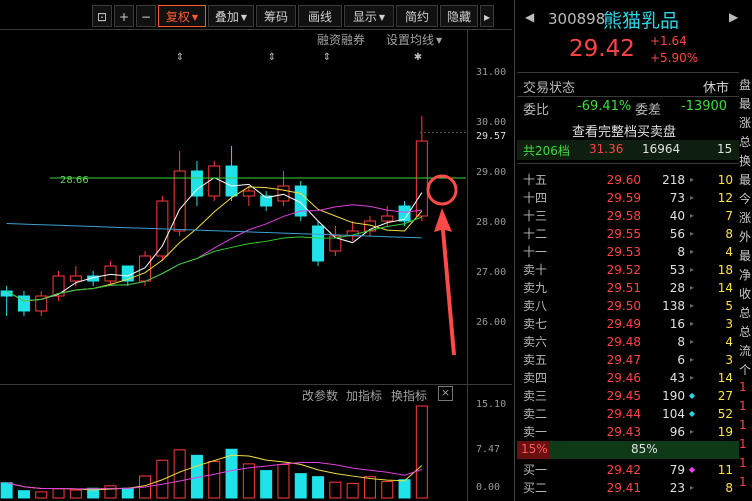 This screenshot has height=501, width=752. Describe the element at coordinates (623, 306) in the screenshot. I see `level-price: 29.50` at that location.